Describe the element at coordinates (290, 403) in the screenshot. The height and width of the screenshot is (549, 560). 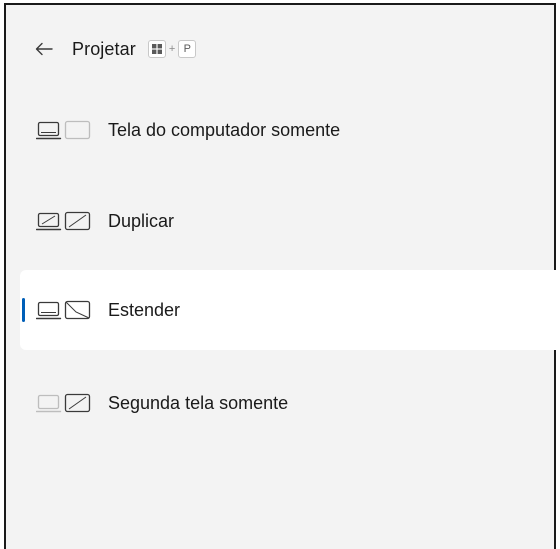
I see `option-second-screen-only: Segunda tela somente` at that location.